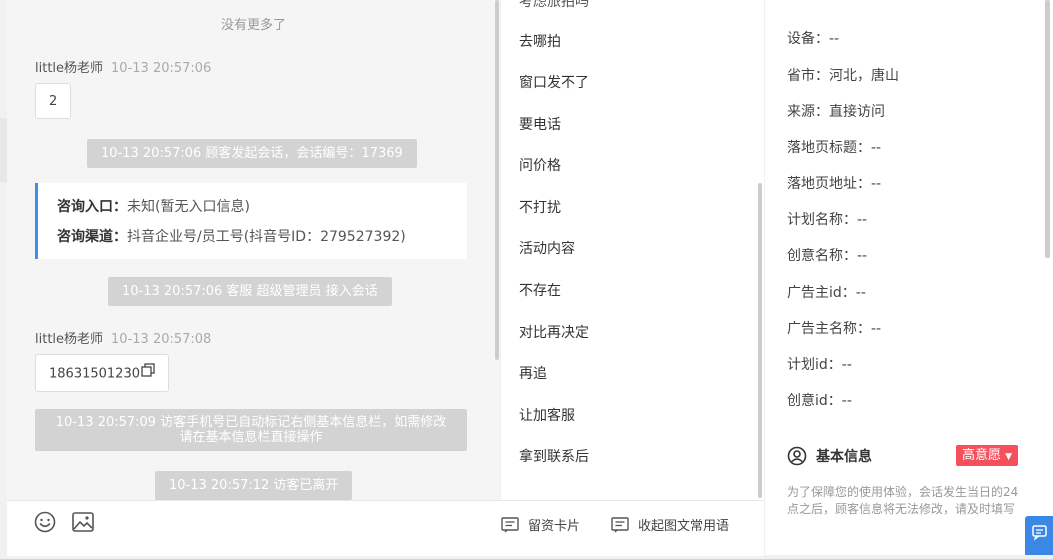 This screenshot has height=559, width=1053. Describe the element at coordinates (982, 455) in the screenshot. I see `intent-label: 高意愿` at that location.